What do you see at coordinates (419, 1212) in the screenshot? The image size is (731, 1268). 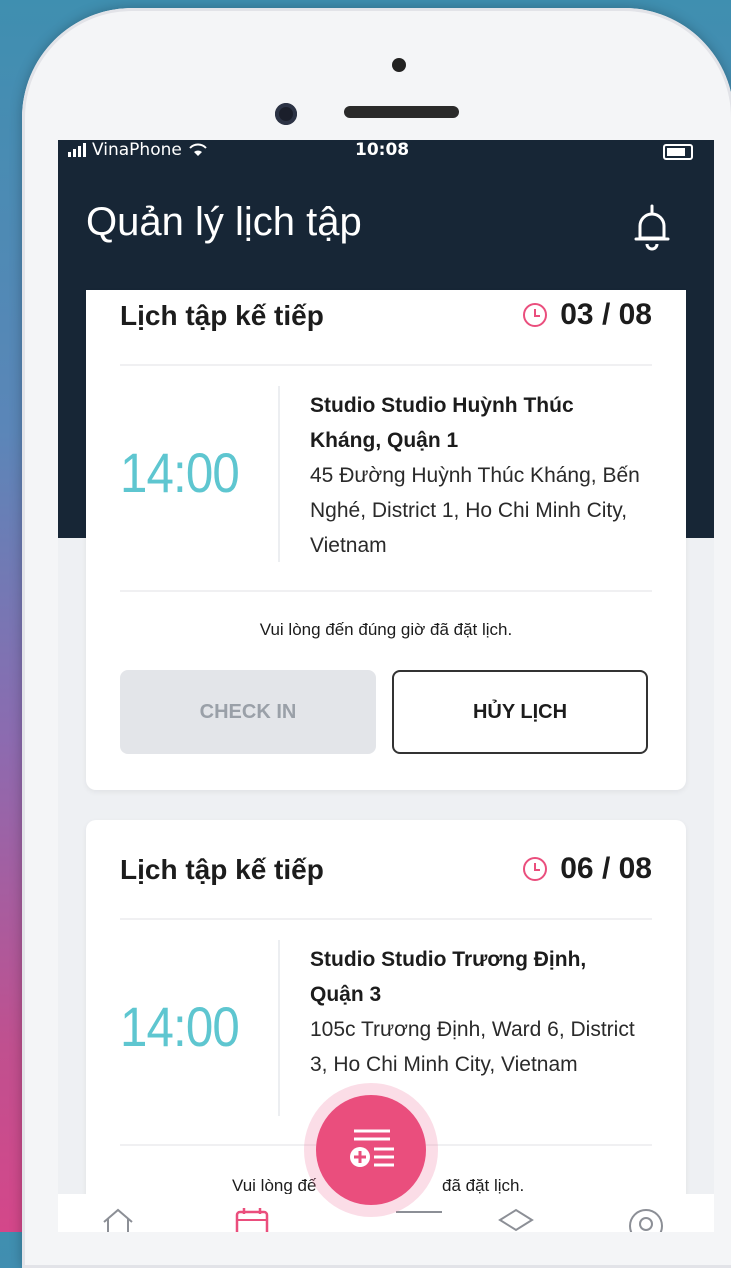 I see `divider-icon` at bounding box center [419, 1212].